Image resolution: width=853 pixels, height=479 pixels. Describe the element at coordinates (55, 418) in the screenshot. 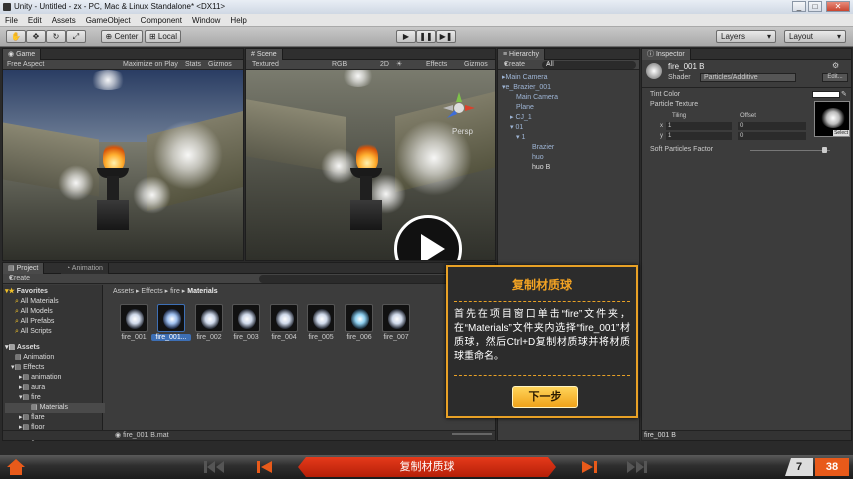

I see `folder-item: ▸▤ flare` at that location.